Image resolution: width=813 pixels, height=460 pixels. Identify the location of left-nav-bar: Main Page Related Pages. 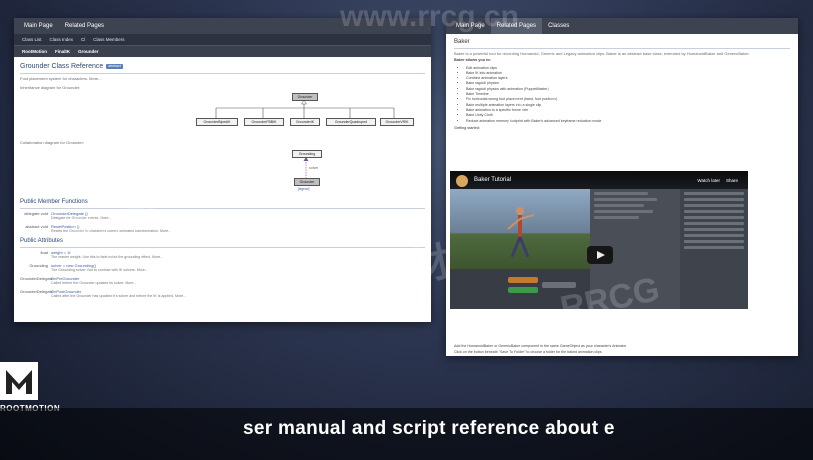
(222, 26).